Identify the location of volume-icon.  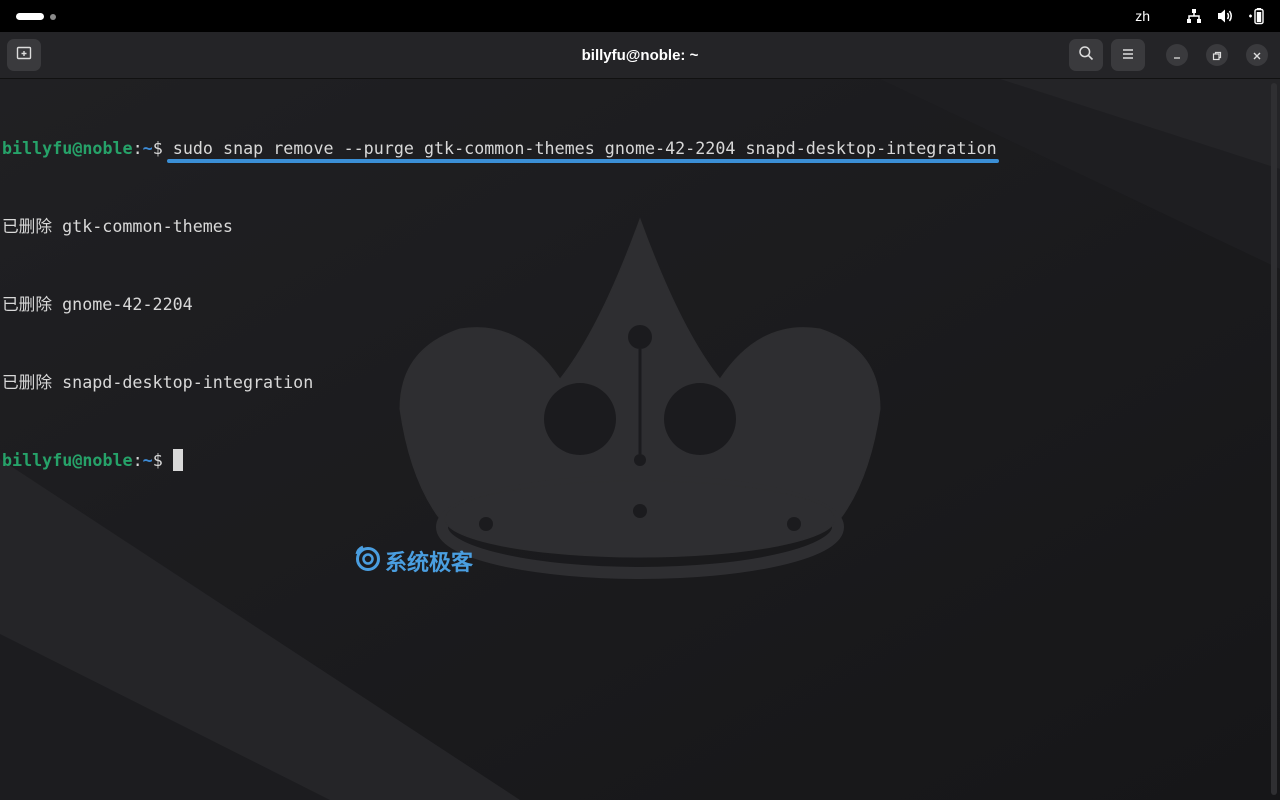
(1225, 16).